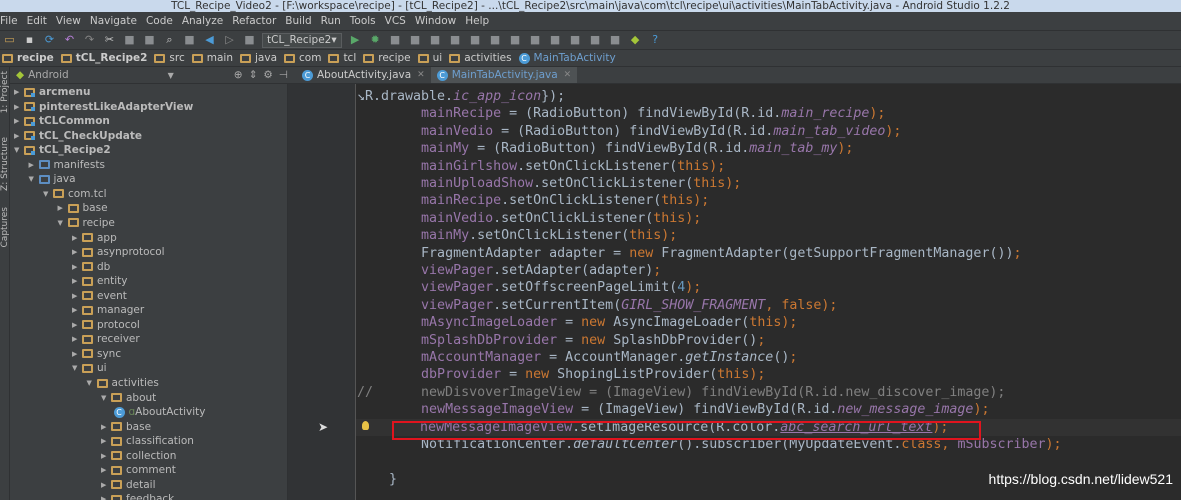  Describe the element at coordinates (615, 40) in the screenshot. I see `android-monitor-icon: ■` at that location.